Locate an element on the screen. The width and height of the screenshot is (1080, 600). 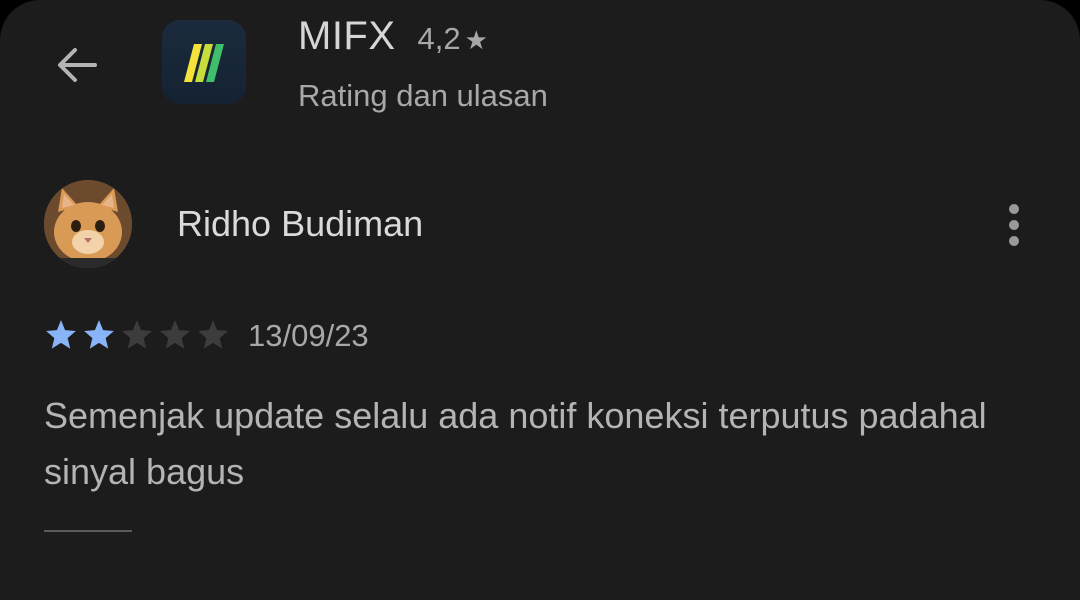
app-name: MIFX is located at coordinates (347, 36).